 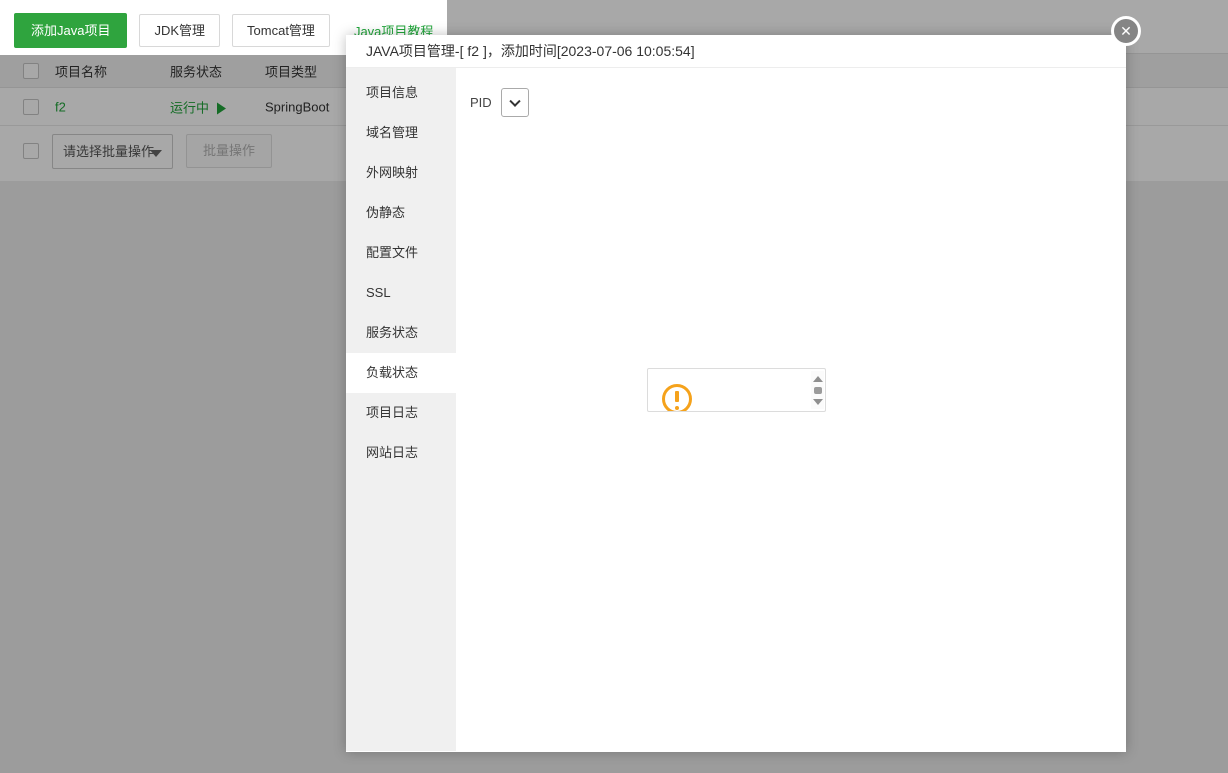 What do you see at coordinates (736, 390) in the screenshot?
I see `loading-message-box` at bounding box center [736, 390].